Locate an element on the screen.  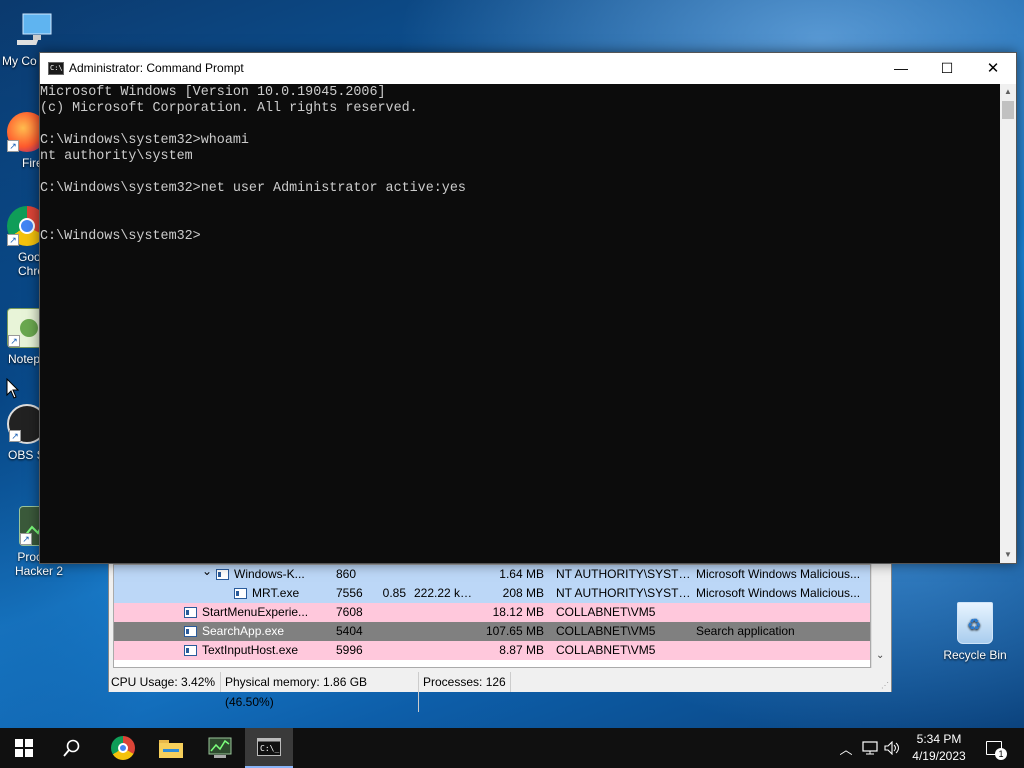
chevron-up-icon: ︿ is located at coordinates (846, 749).